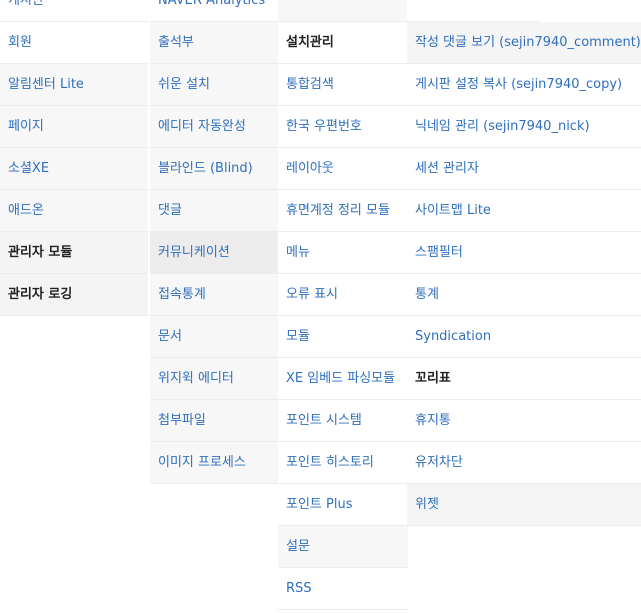 The image size is (641, 613). I want to click on menu-item-document: 문서, so click(214, 337).